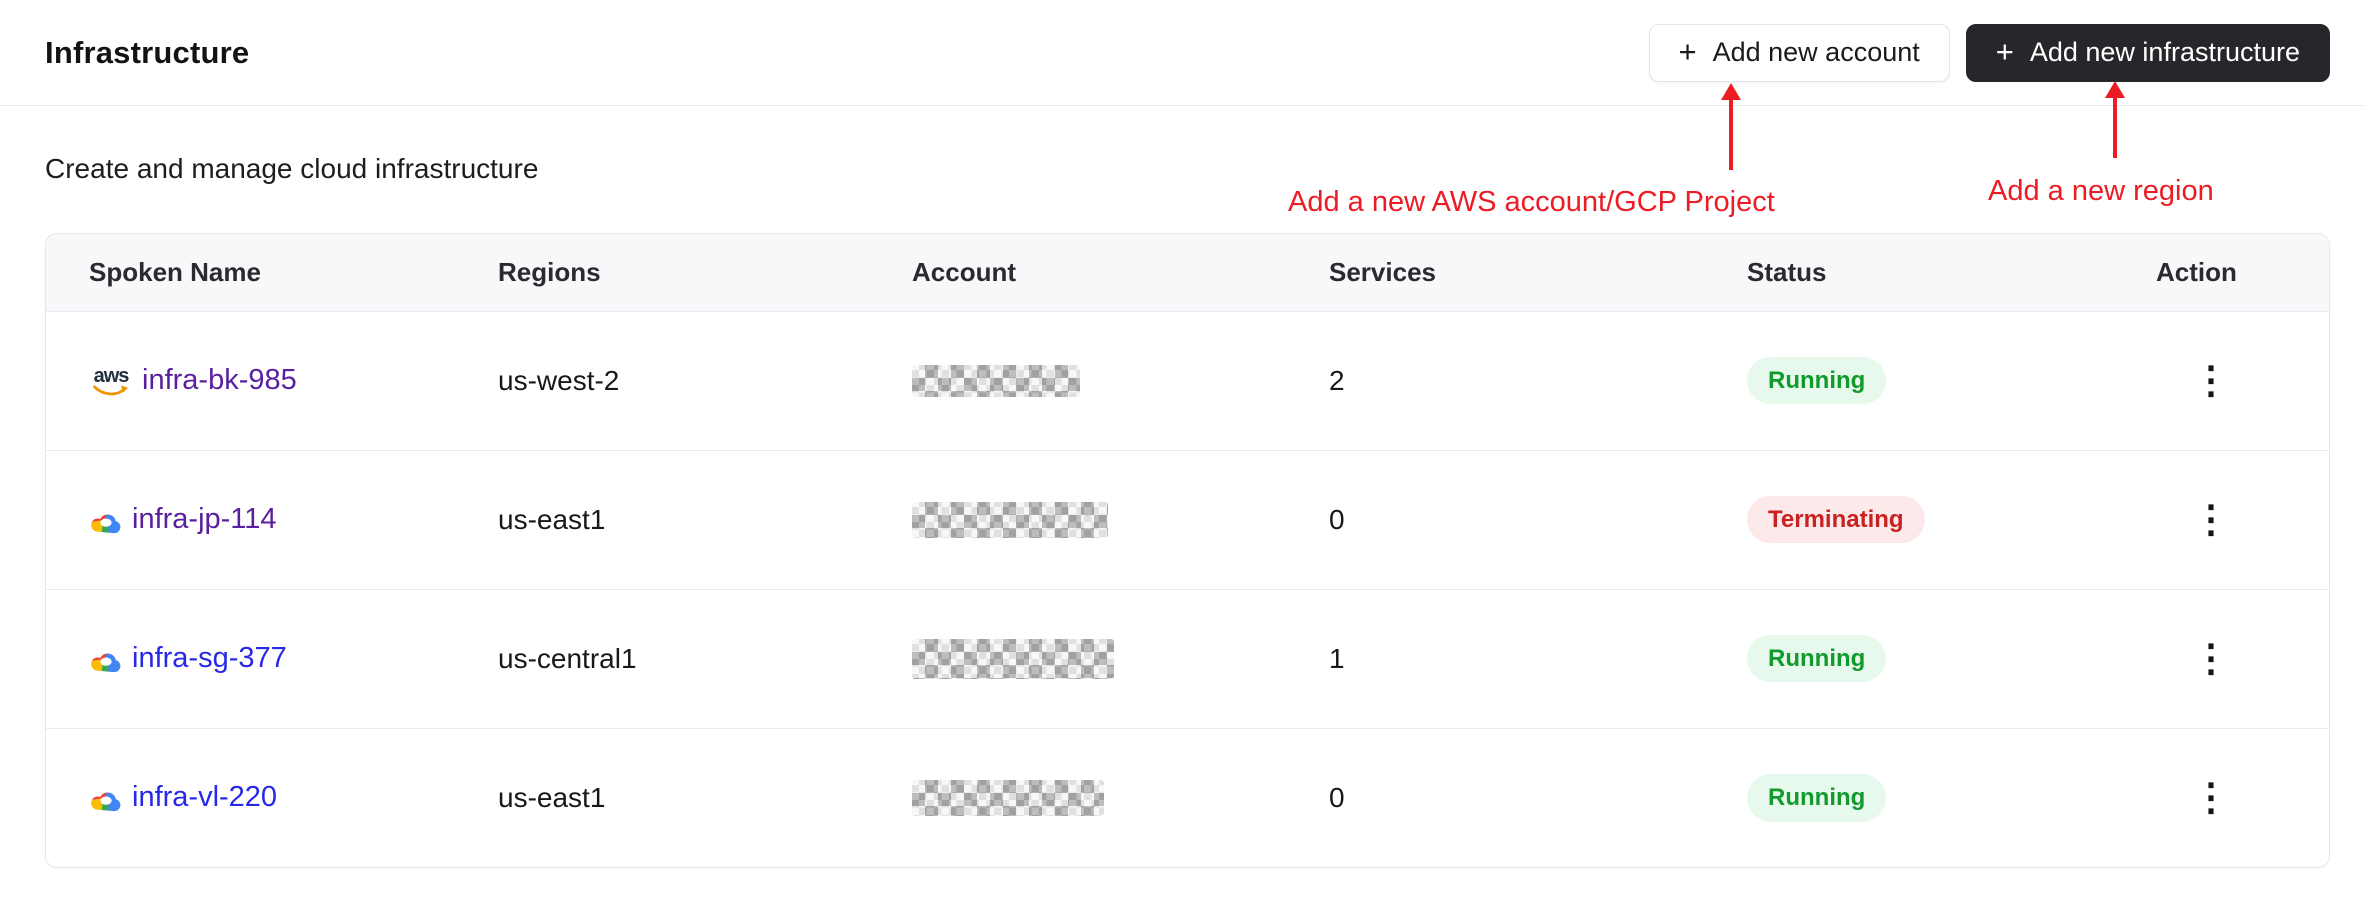 The height and width of the screenshot is (922, 2364). I want to click on infrastructure-link: infra-sg-377, so click(209, 658).